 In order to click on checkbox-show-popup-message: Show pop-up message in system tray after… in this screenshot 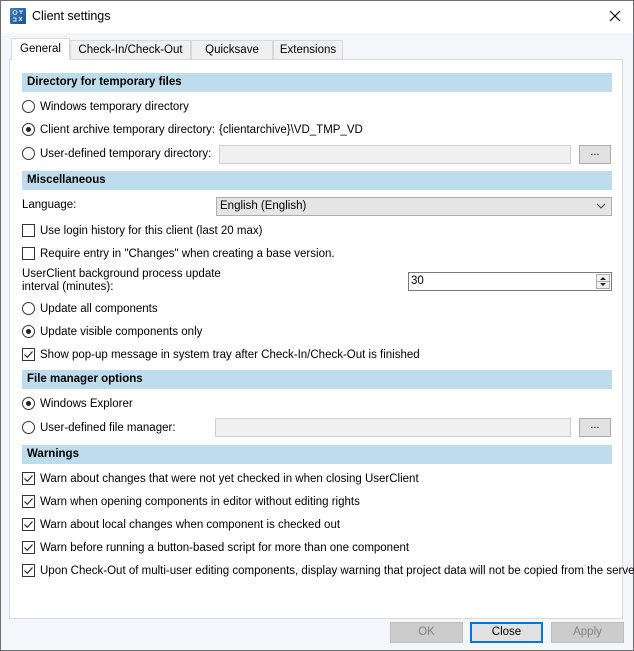, I will do `click(221, 355)`.